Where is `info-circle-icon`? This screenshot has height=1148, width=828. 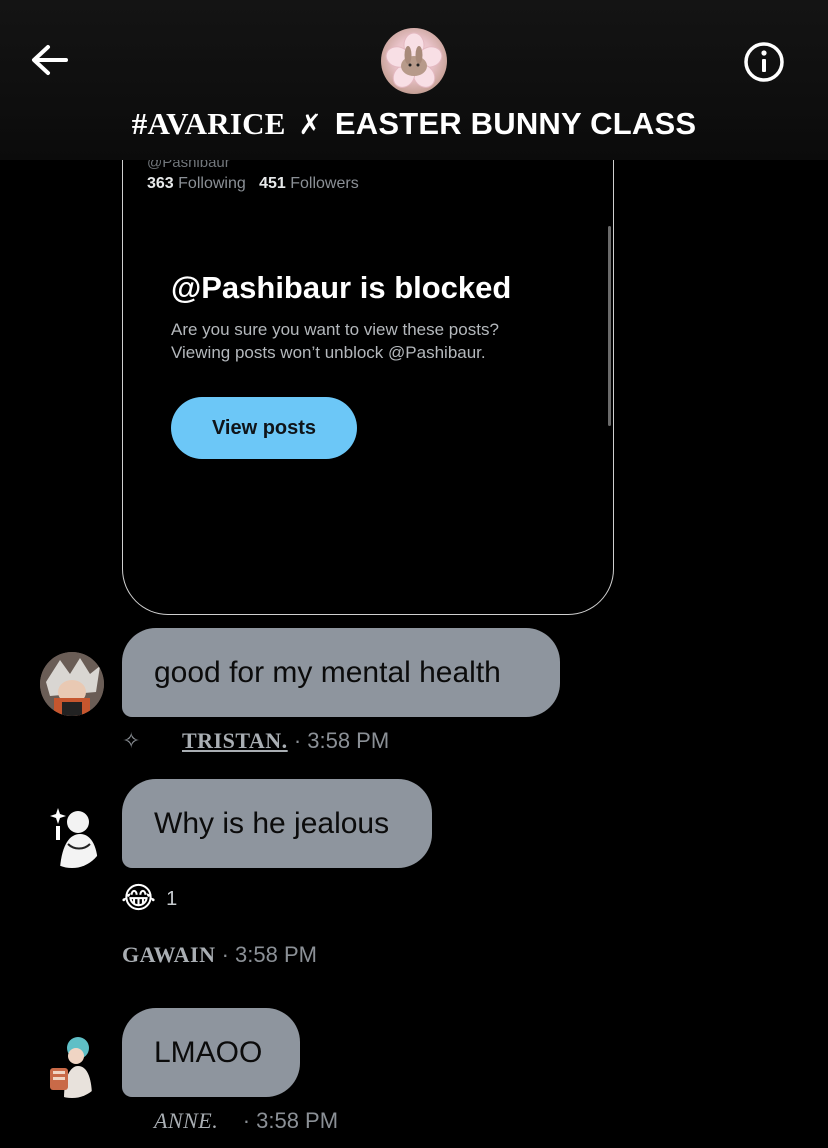 info-circle-icon is located at coordinates (764, 62).